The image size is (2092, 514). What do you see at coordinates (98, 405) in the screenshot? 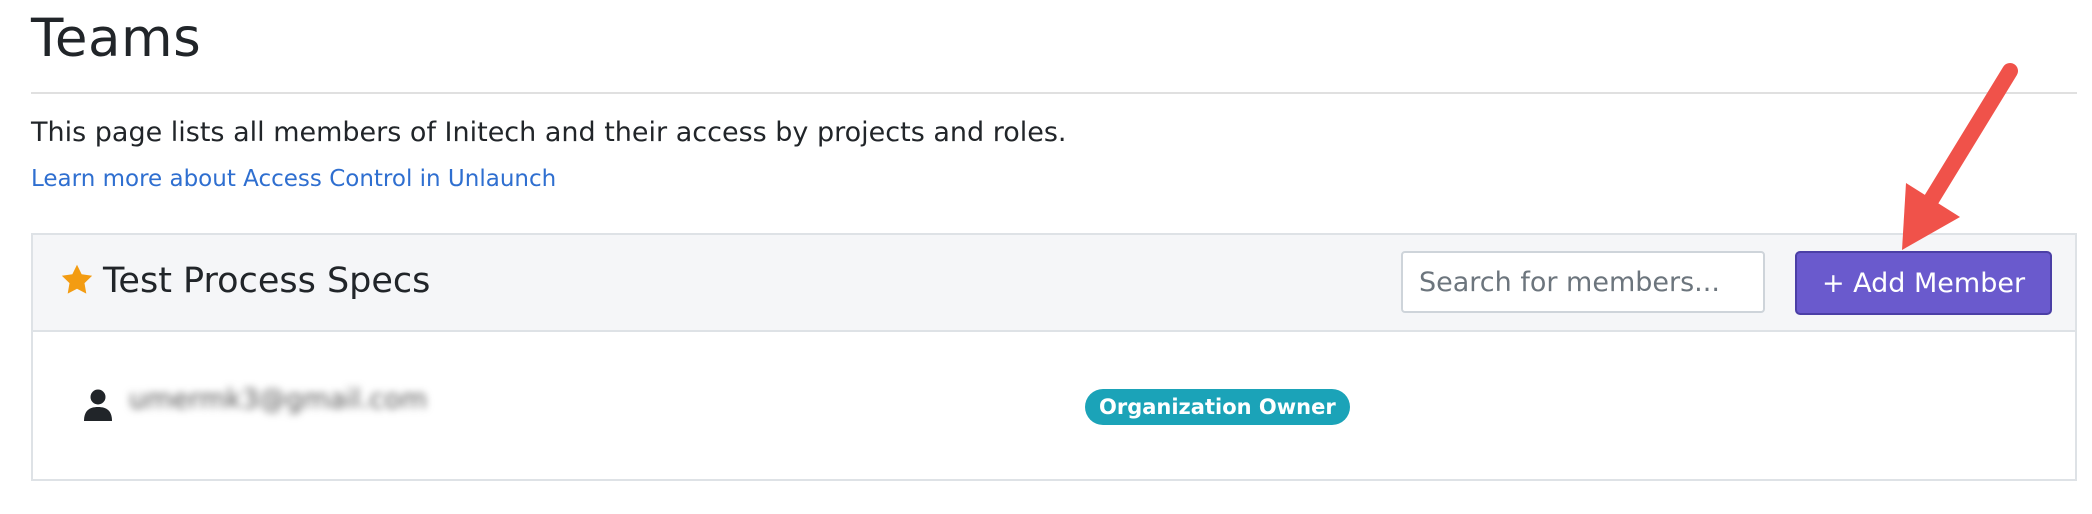
I see `user-icon` at bounding box center [98, 405].